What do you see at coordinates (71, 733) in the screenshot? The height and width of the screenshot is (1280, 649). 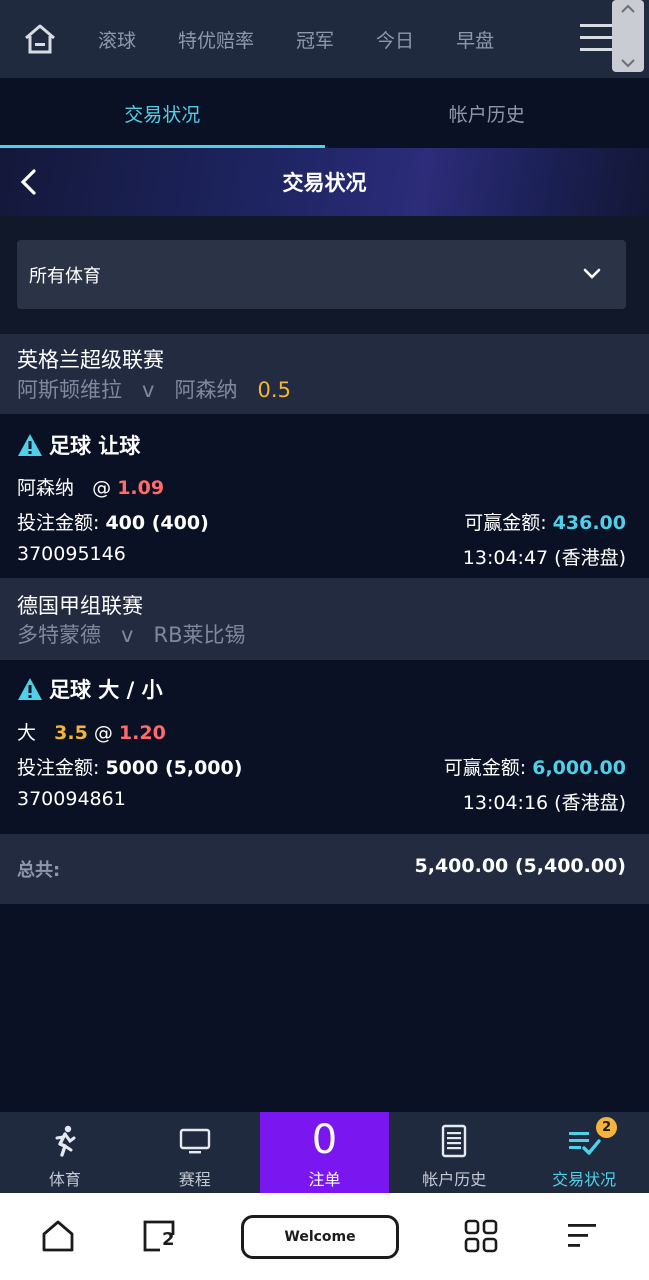 I see `line-value: 3.5` at bounding box center [71, 733].